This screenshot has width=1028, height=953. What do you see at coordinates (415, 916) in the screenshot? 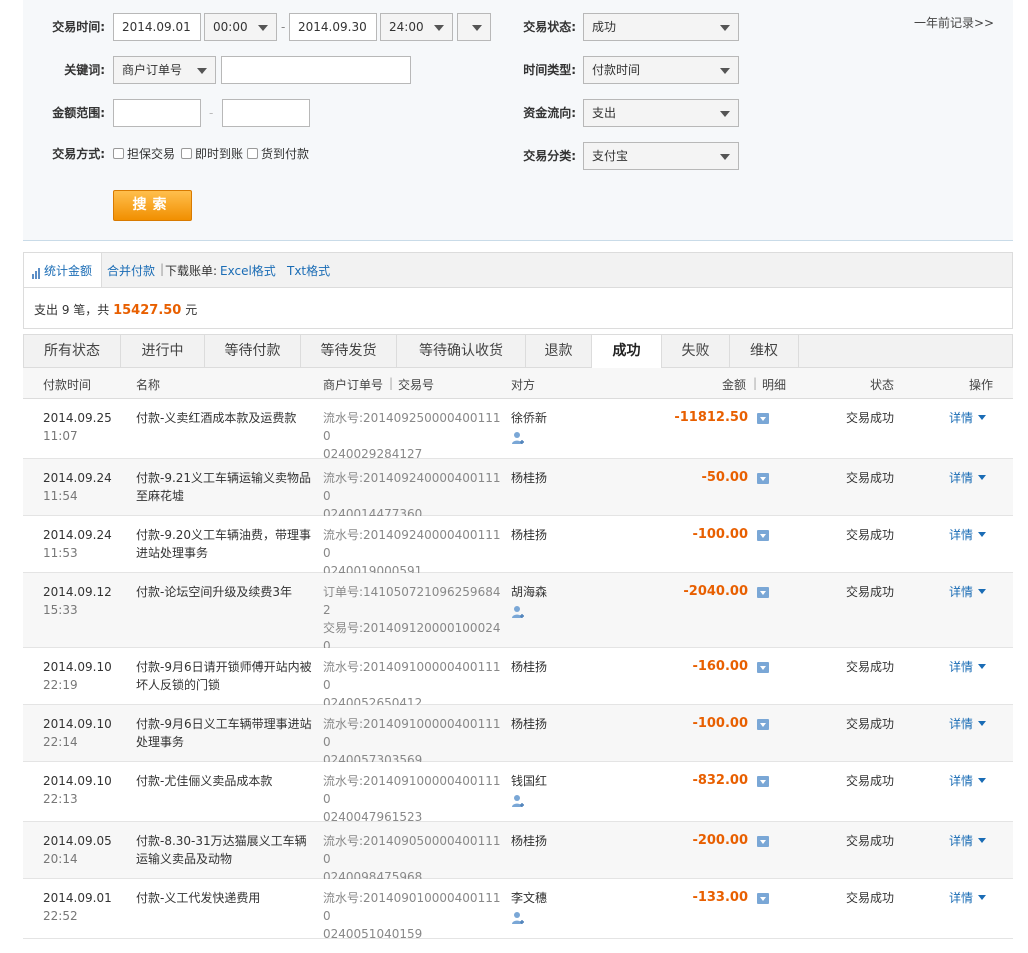
I see `row-serial: 流水号:2014090100004001110 0240051040159` at bounding box center [415, 916].